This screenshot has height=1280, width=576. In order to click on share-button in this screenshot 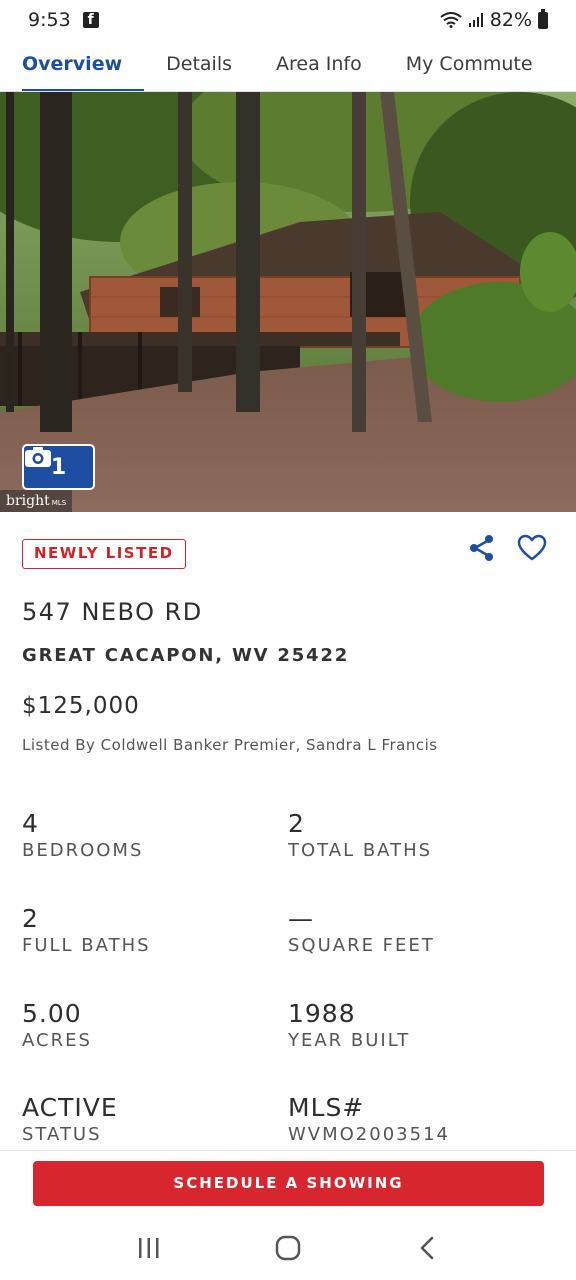, I will do `click(482, 548)`.